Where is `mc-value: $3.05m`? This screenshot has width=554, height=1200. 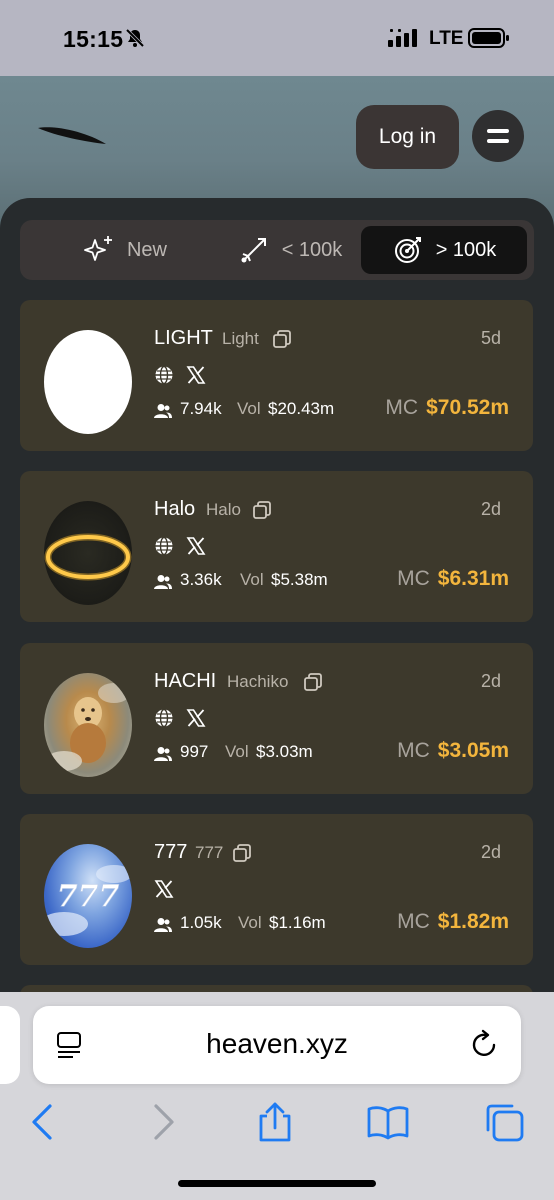 mc-value: $3.05m is located at coordinates (473, 750).